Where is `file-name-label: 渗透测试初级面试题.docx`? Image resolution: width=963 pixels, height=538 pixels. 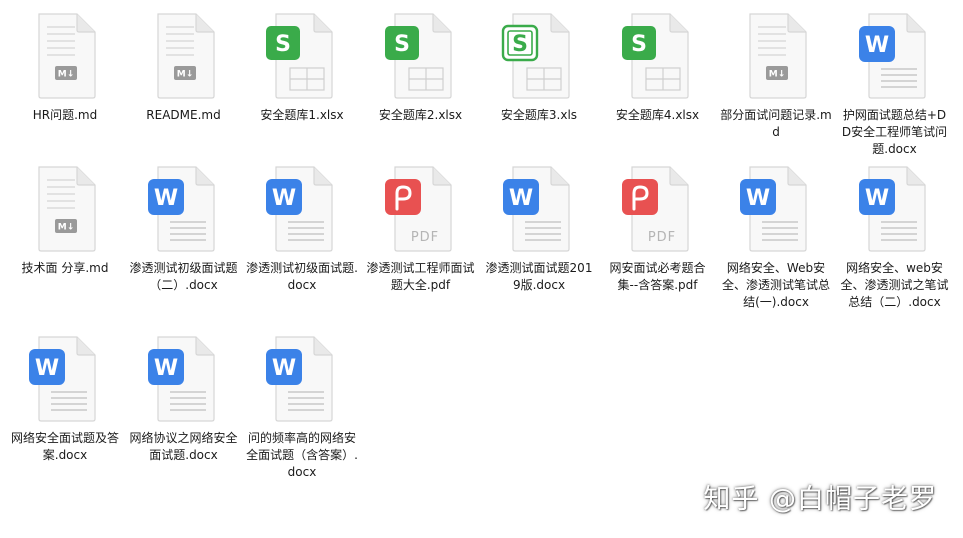
file-name-label: 渗透测试初级面试题.docx is located at coordinates (302, 276).